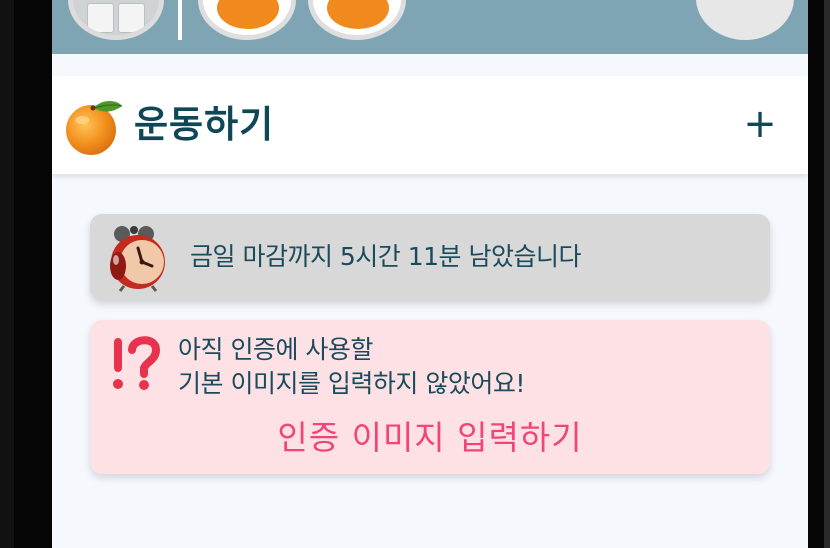 The image size is (830, 548). What do you see at coordinates (827, 274) in the screenshot?
I see `device-frame-right-edge` at bounding box center [827, 274].